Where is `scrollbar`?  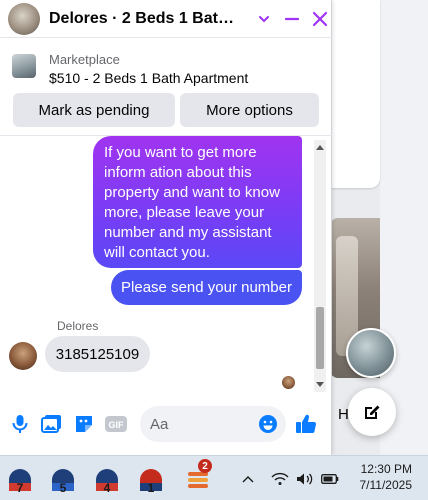
scrollbar is located at coordinates (320, 266).